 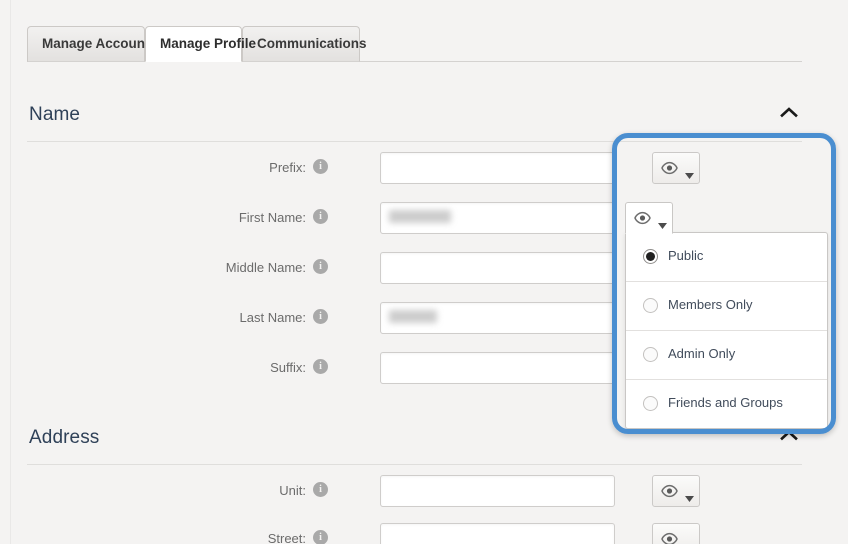 I want to click on privacy-dropdown-trigger-first-name, so click(x=649, y=218).